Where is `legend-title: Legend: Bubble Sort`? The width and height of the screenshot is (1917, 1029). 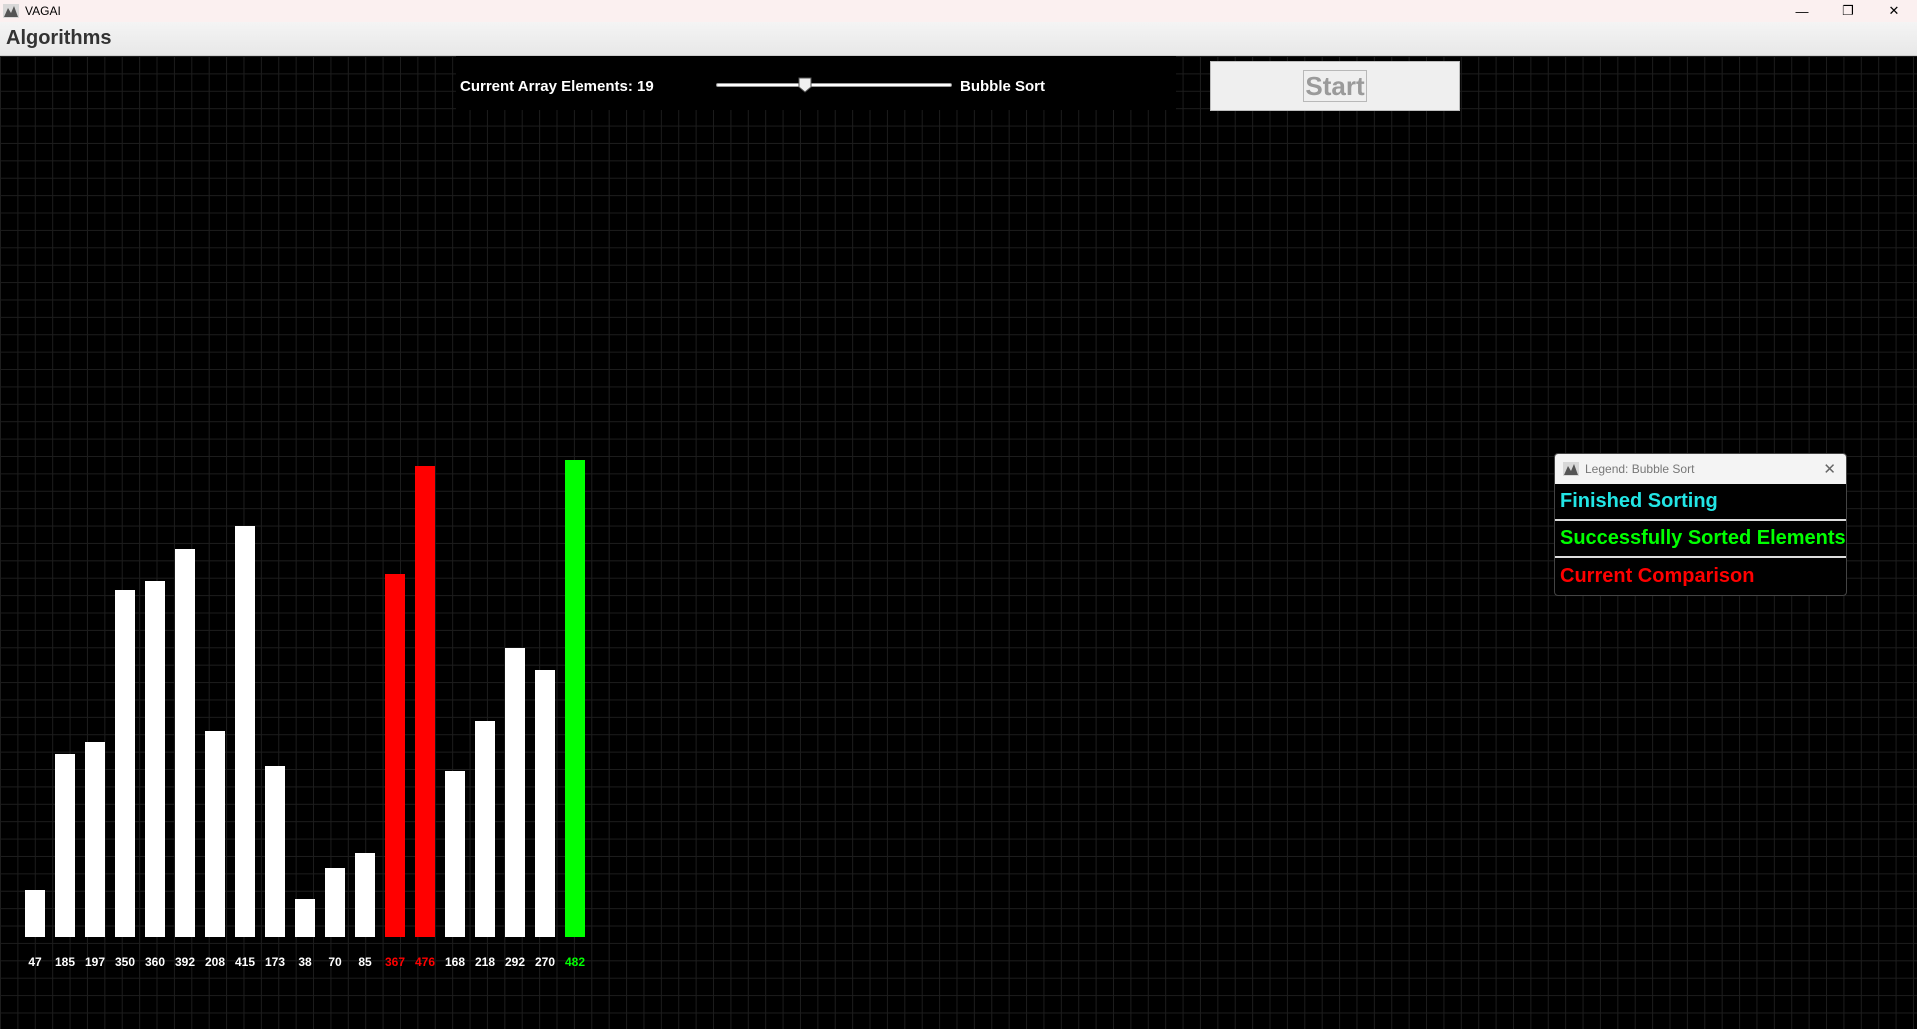 legend-title: Legend: Bubble Sort is located at coordinates (1640, 469).